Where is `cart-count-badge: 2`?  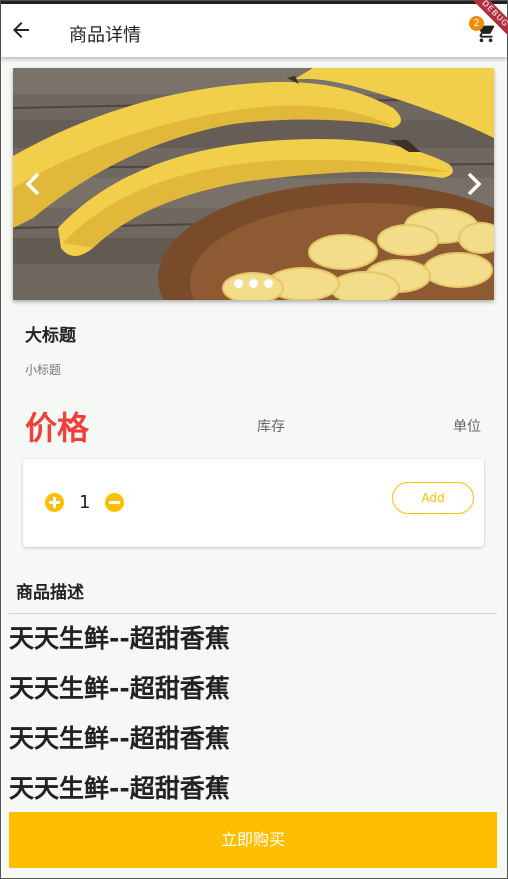 cart-count-badge: 2 is located at coordinates (476, 23).